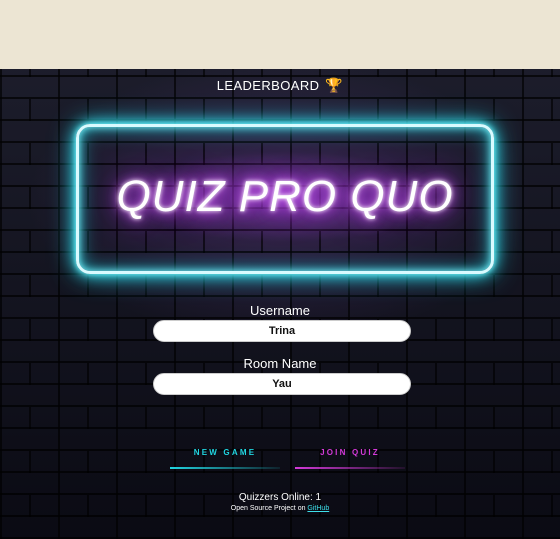  What do you see at coordinates (280, 508) in the screenshot?
I see `open-source-note: Open Source Project on GitHub` at bounding box center [280, 508].